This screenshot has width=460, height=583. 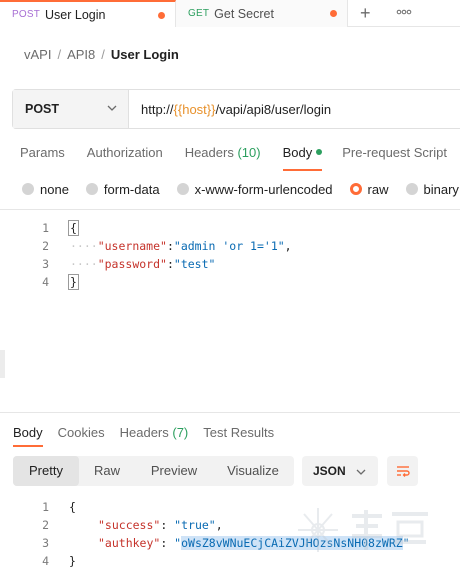 I want to click on response-format-dropdown: JSON, so click(x=340, y=471).